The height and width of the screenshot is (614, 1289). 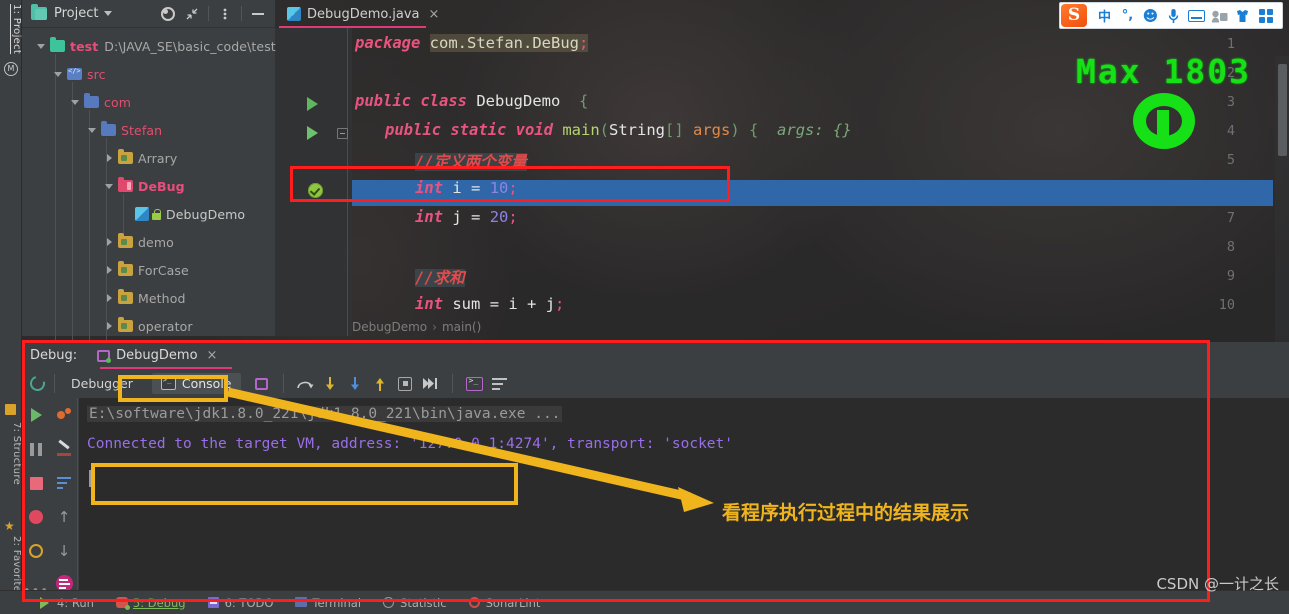 What do you see at coordinates (315, 190) in the screenshot?
I see `breakpoint-verified-icon` at bounding box center [315, 190].